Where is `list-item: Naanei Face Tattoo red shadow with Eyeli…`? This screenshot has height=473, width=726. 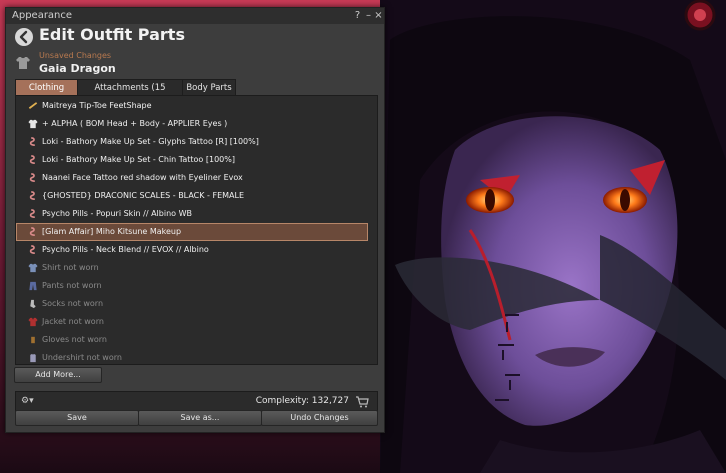
list-item: Naanei Face Tattoo red shadow with Eyeli… is located at coordinates (192, 178).